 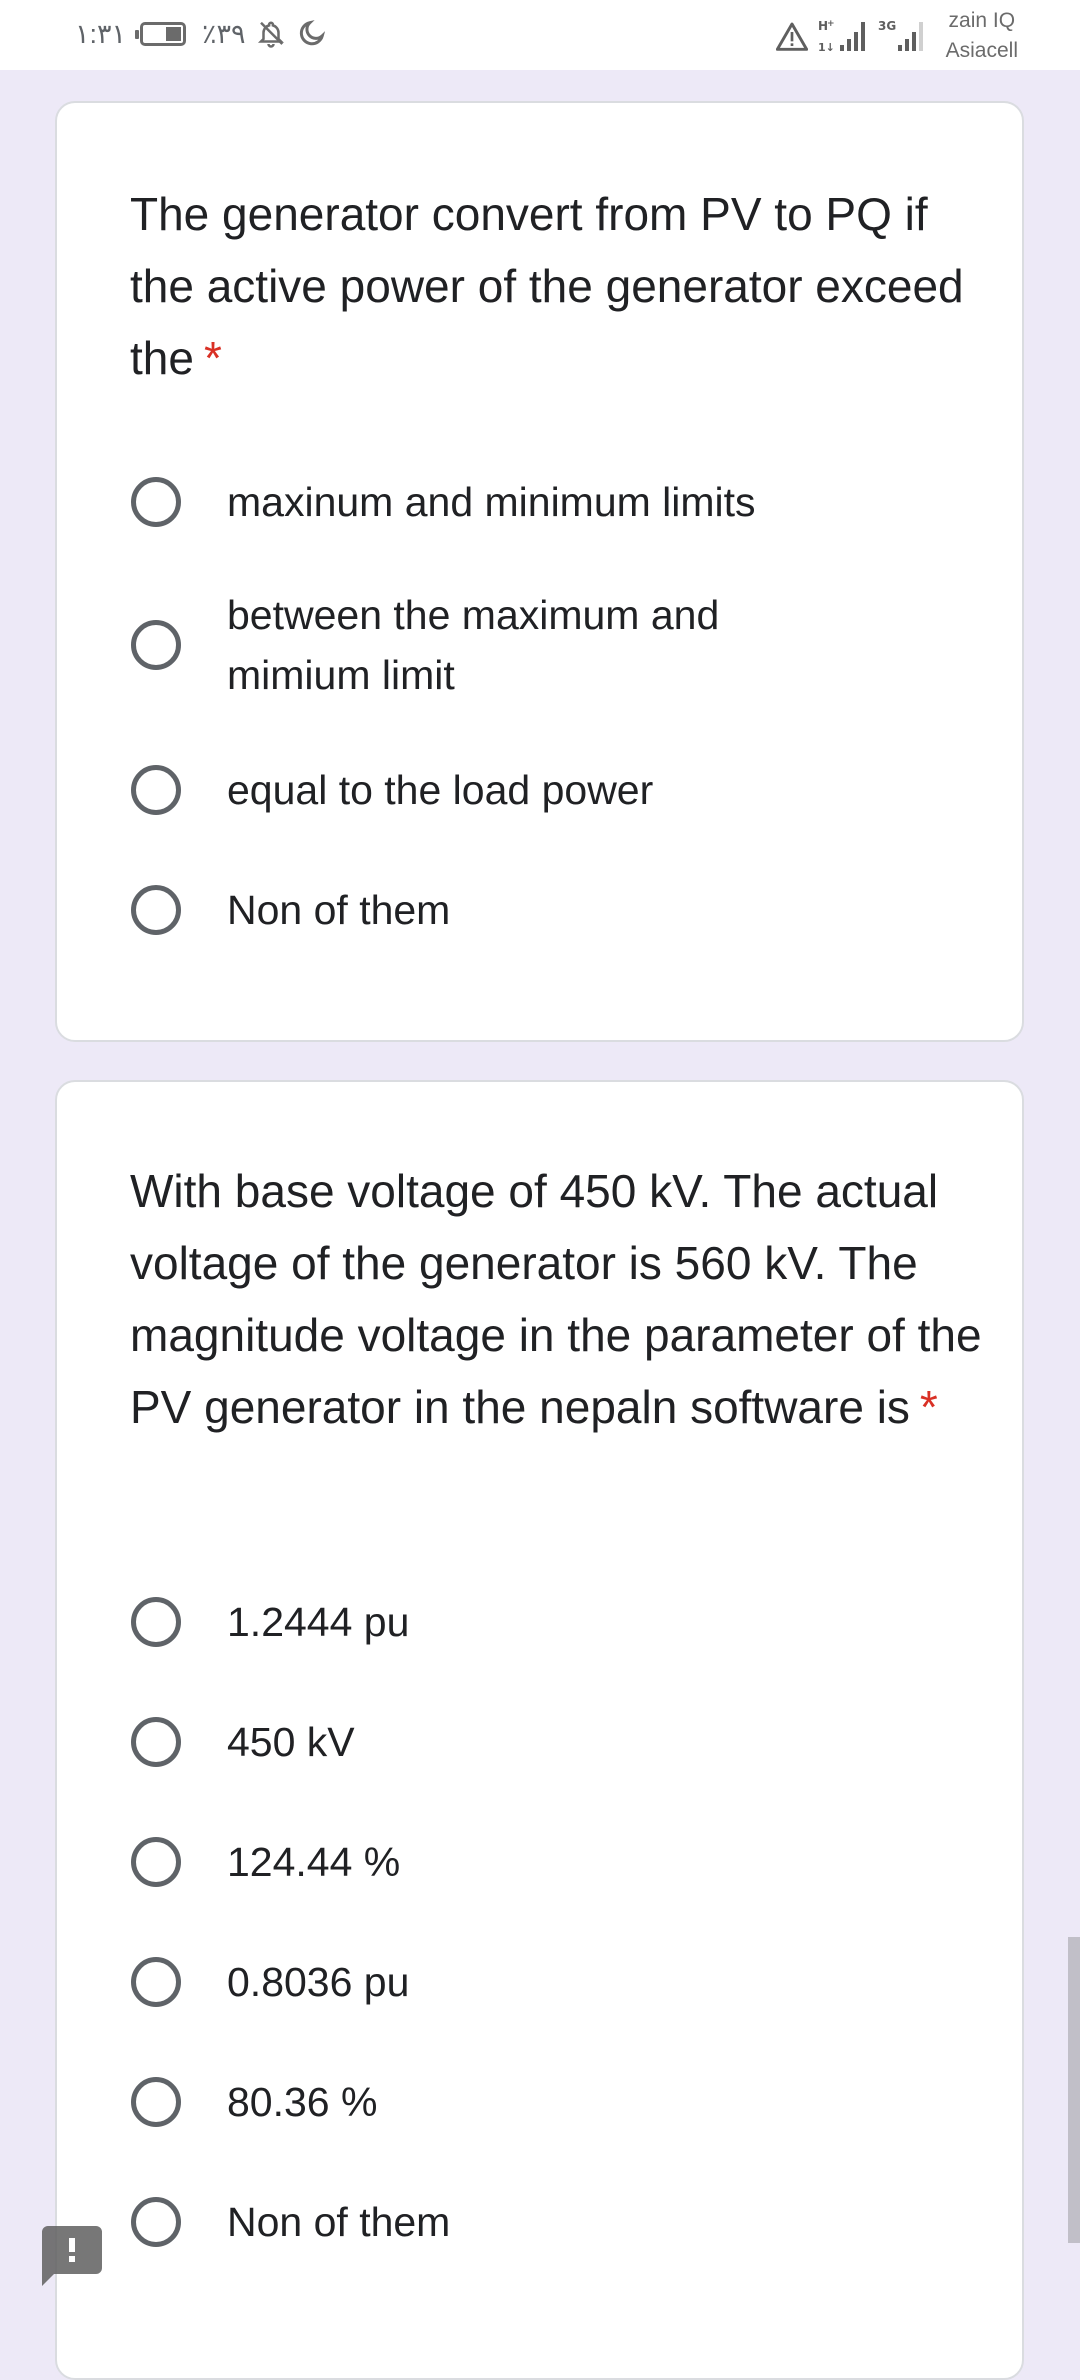 What do you see at coordinates (161, 34) in the screenshot?
I see `battery-icon` at bounding box center [161, 34].